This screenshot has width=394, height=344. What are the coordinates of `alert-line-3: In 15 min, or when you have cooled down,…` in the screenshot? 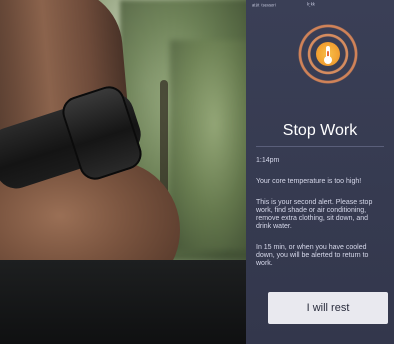 It's located at (312, 255).